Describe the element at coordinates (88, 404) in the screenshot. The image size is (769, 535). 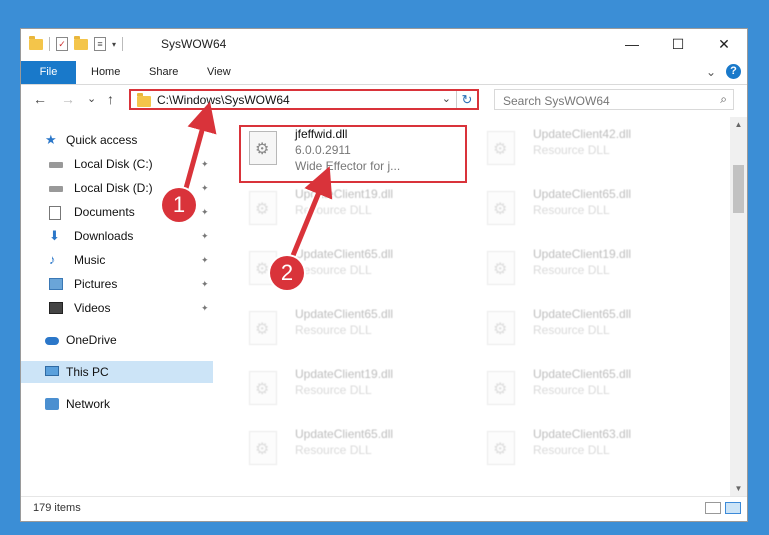
I see `sidebar-item-label: Network` at that location.